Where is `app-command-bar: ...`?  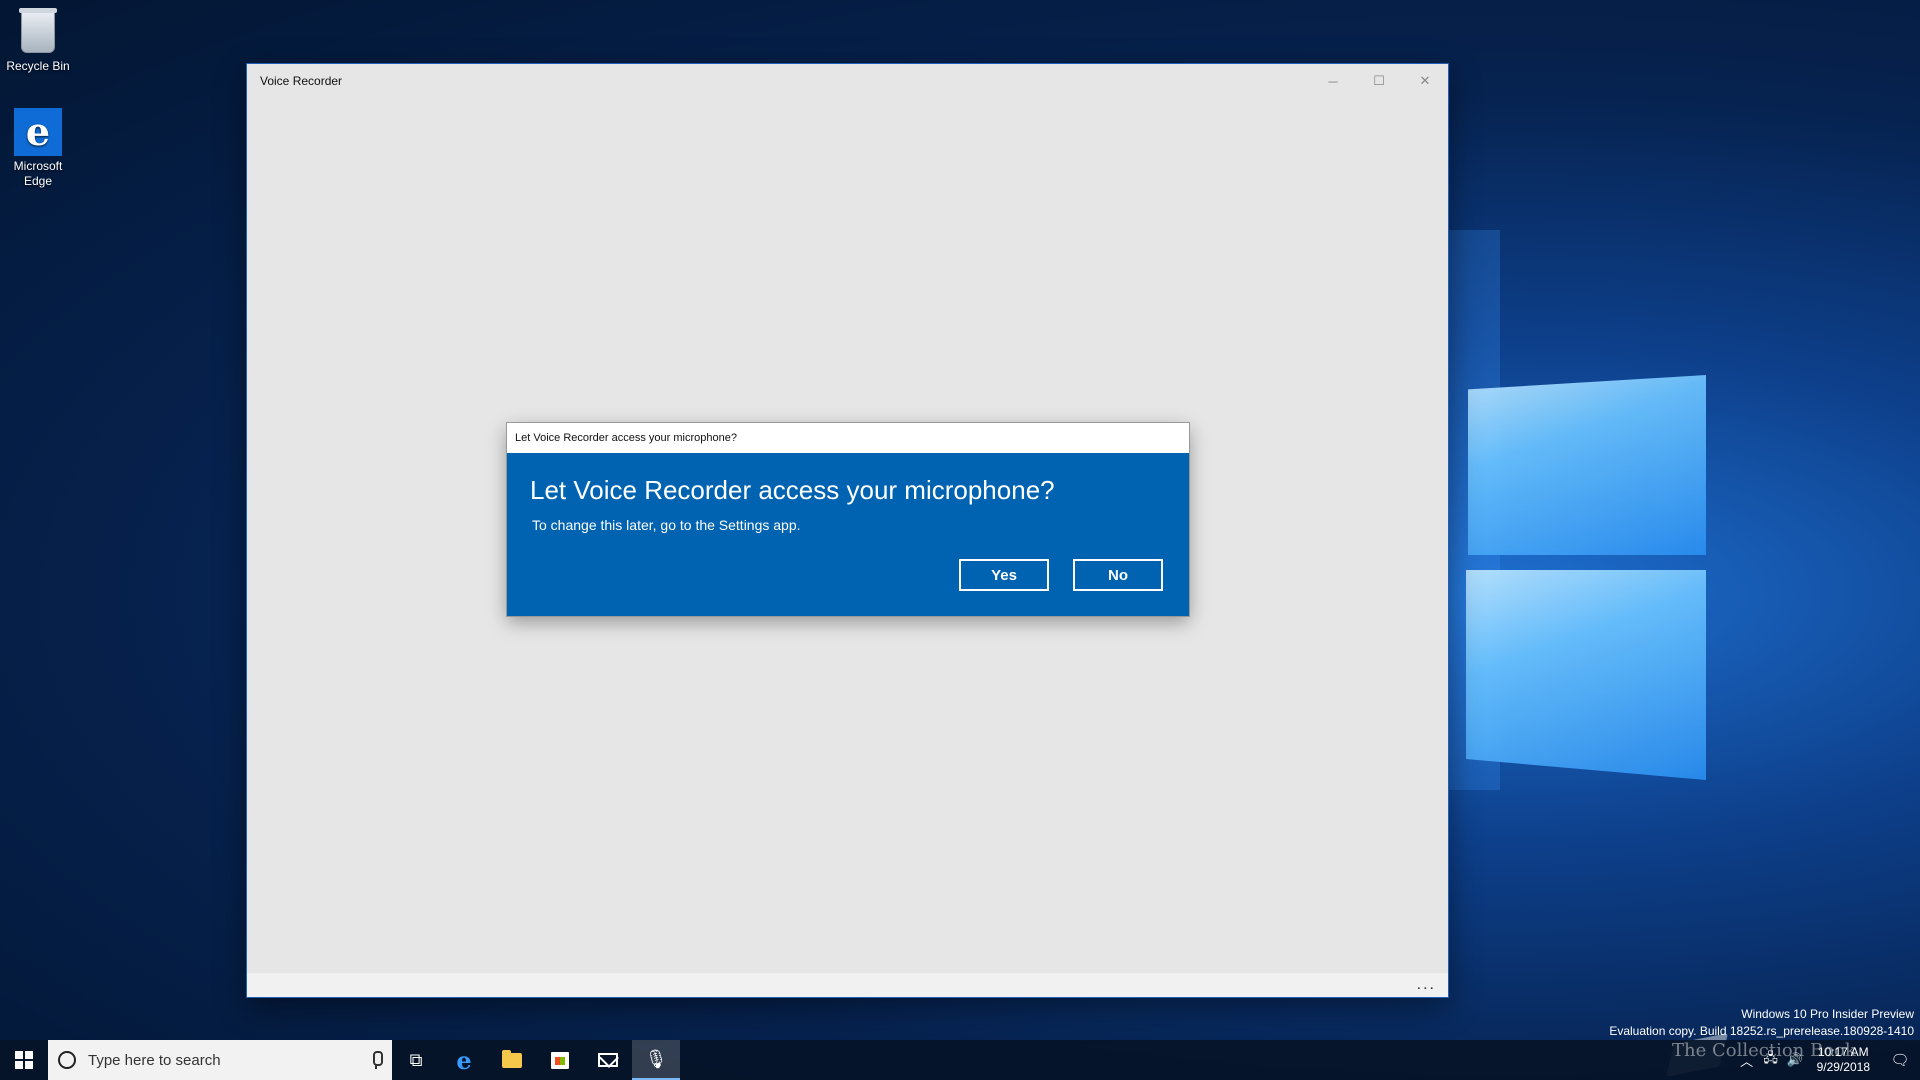
app-command-bar: ... is located at coordinates (847, 985).